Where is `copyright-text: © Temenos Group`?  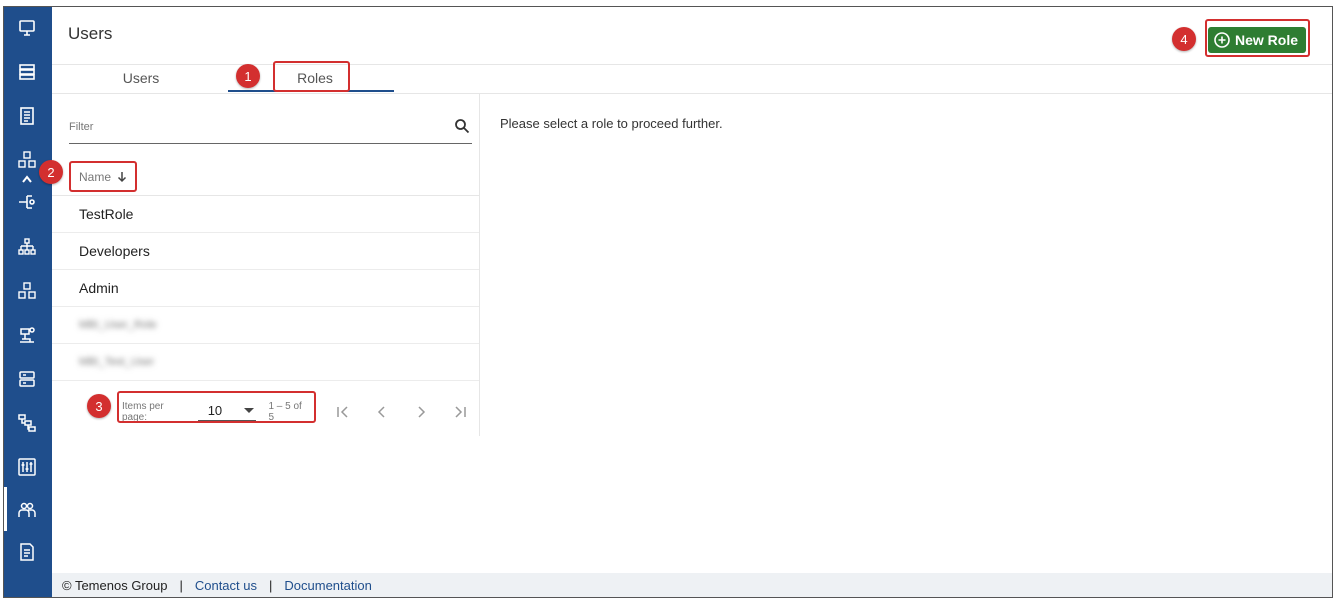
copyright-text: © Temenos Group is located at coordinates (115, 585).